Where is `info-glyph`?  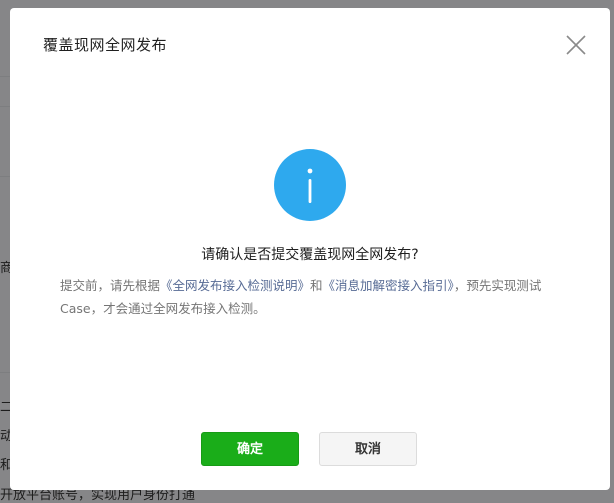
info-glyph is located at coordinates (310, 185).